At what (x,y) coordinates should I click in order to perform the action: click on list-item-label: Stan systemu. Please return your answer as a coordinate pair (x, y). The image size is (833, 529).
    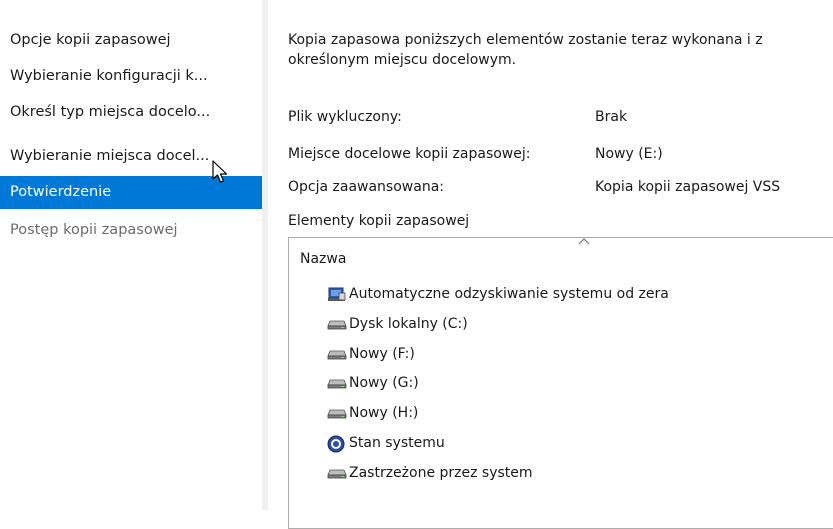
    Looking at the image, I should click on (397, 443).